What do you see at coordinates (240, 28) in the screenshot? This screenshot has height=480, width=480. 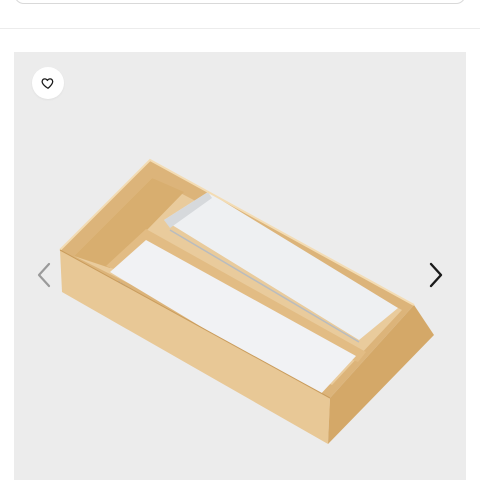 I see `header-divider` at bounding box center [240, 28].